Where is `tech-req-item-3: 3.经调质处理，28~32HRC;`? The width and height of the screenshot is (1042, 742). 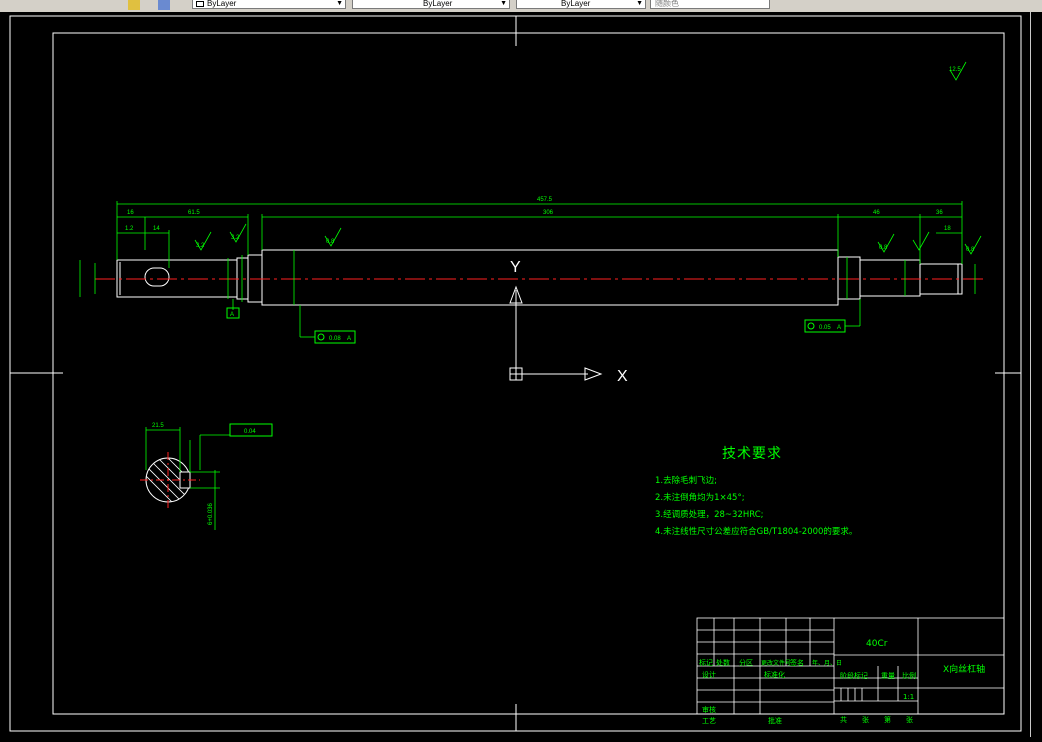 tech-req-item-3: 3.经调质处理，28~32HRC; is located at coordinates (709, 515).